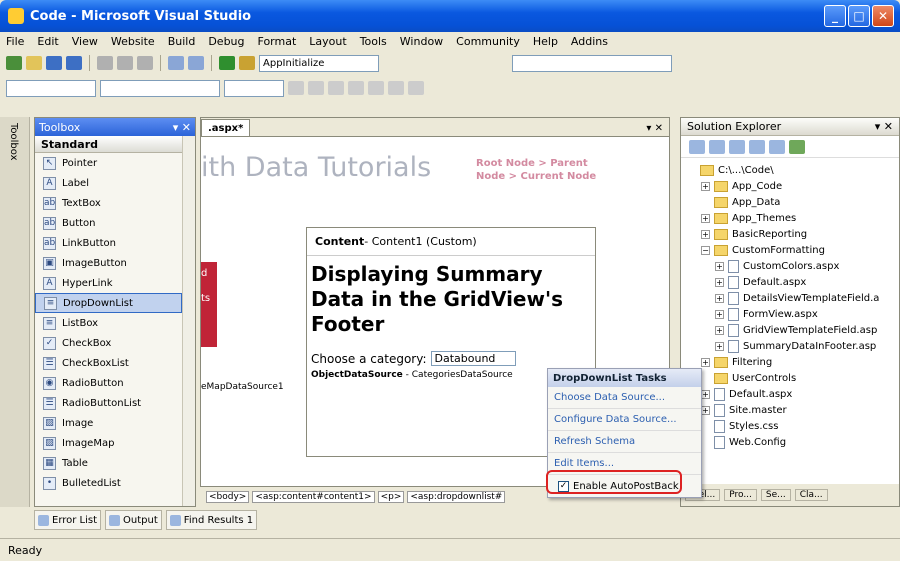 Image resolution: width=900 pixels, height=561 pixels. I want to click on align-icon, so click(376, 88).